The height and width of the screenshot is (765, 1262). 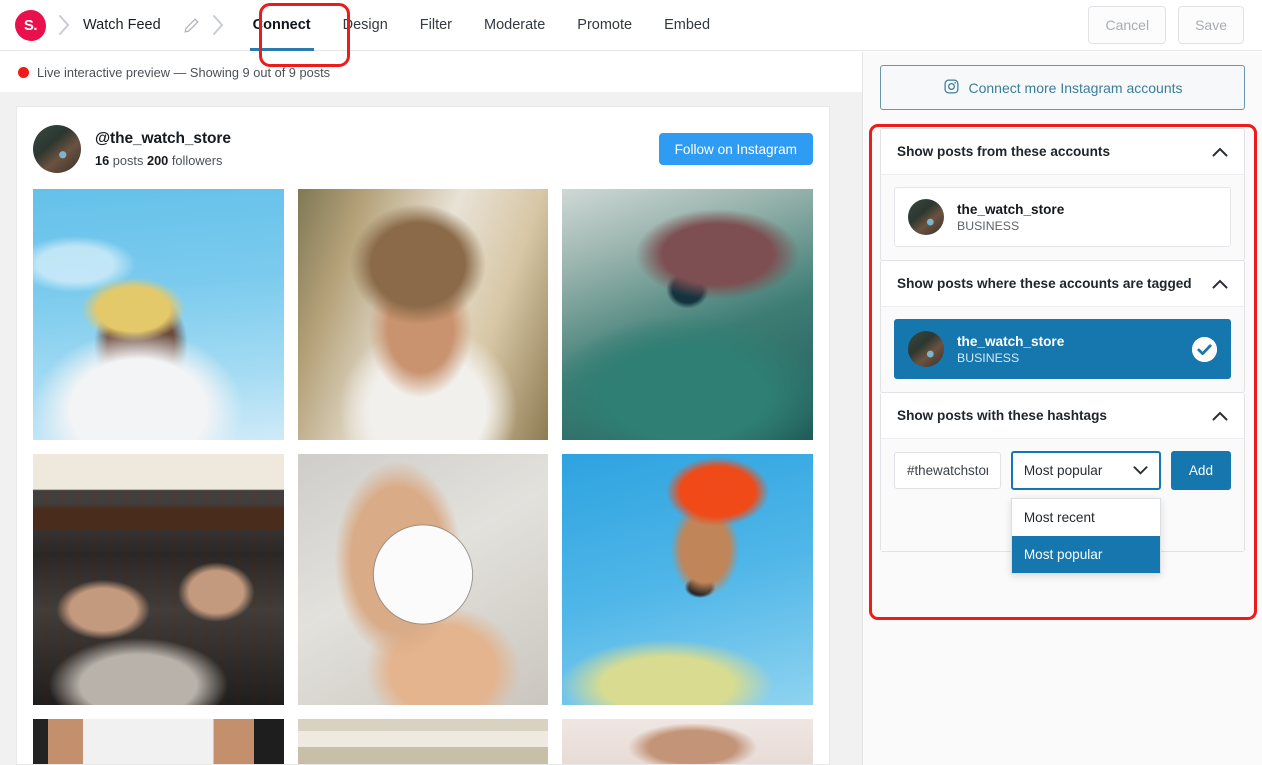 I want to click on profile-counts: 16 posts 200 followers, so click(x=163, y=160).